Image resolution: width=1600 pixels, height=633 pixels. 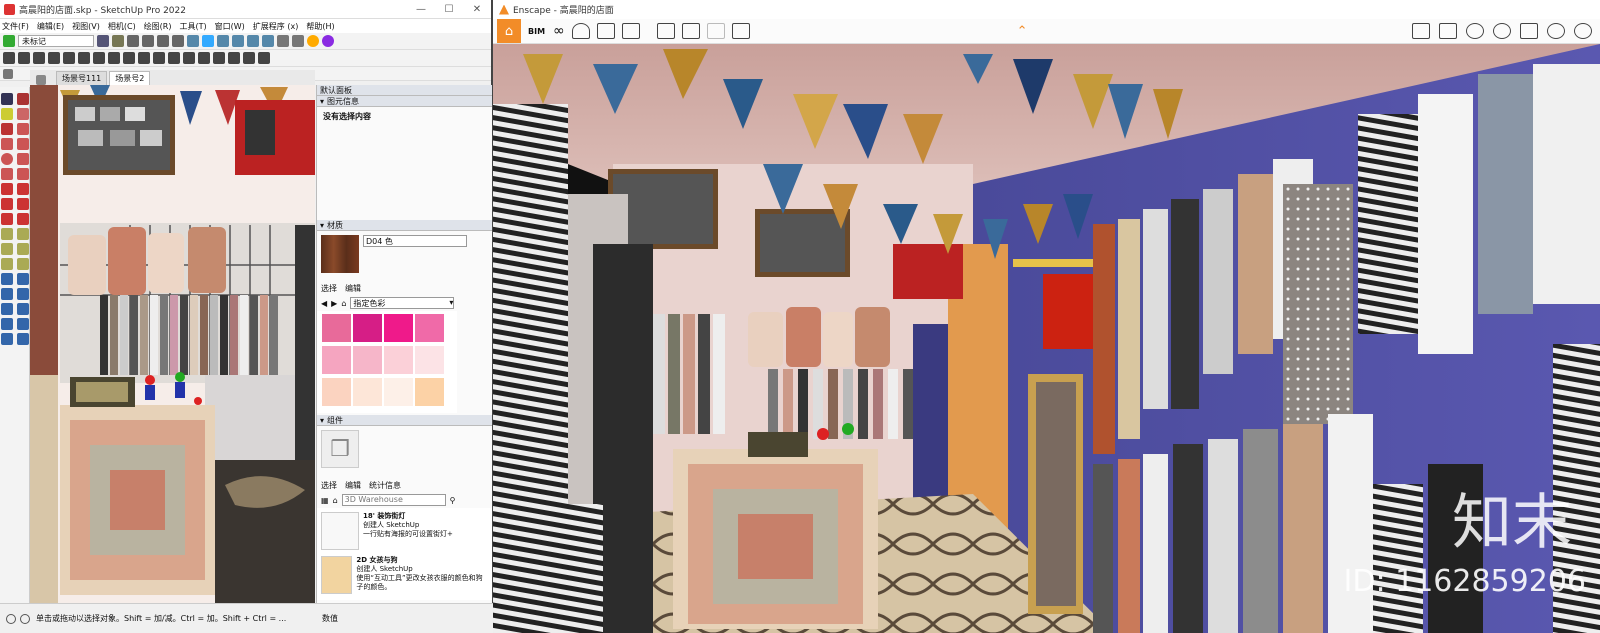 I want to click on rail-icon, so click(x=39, y=58).